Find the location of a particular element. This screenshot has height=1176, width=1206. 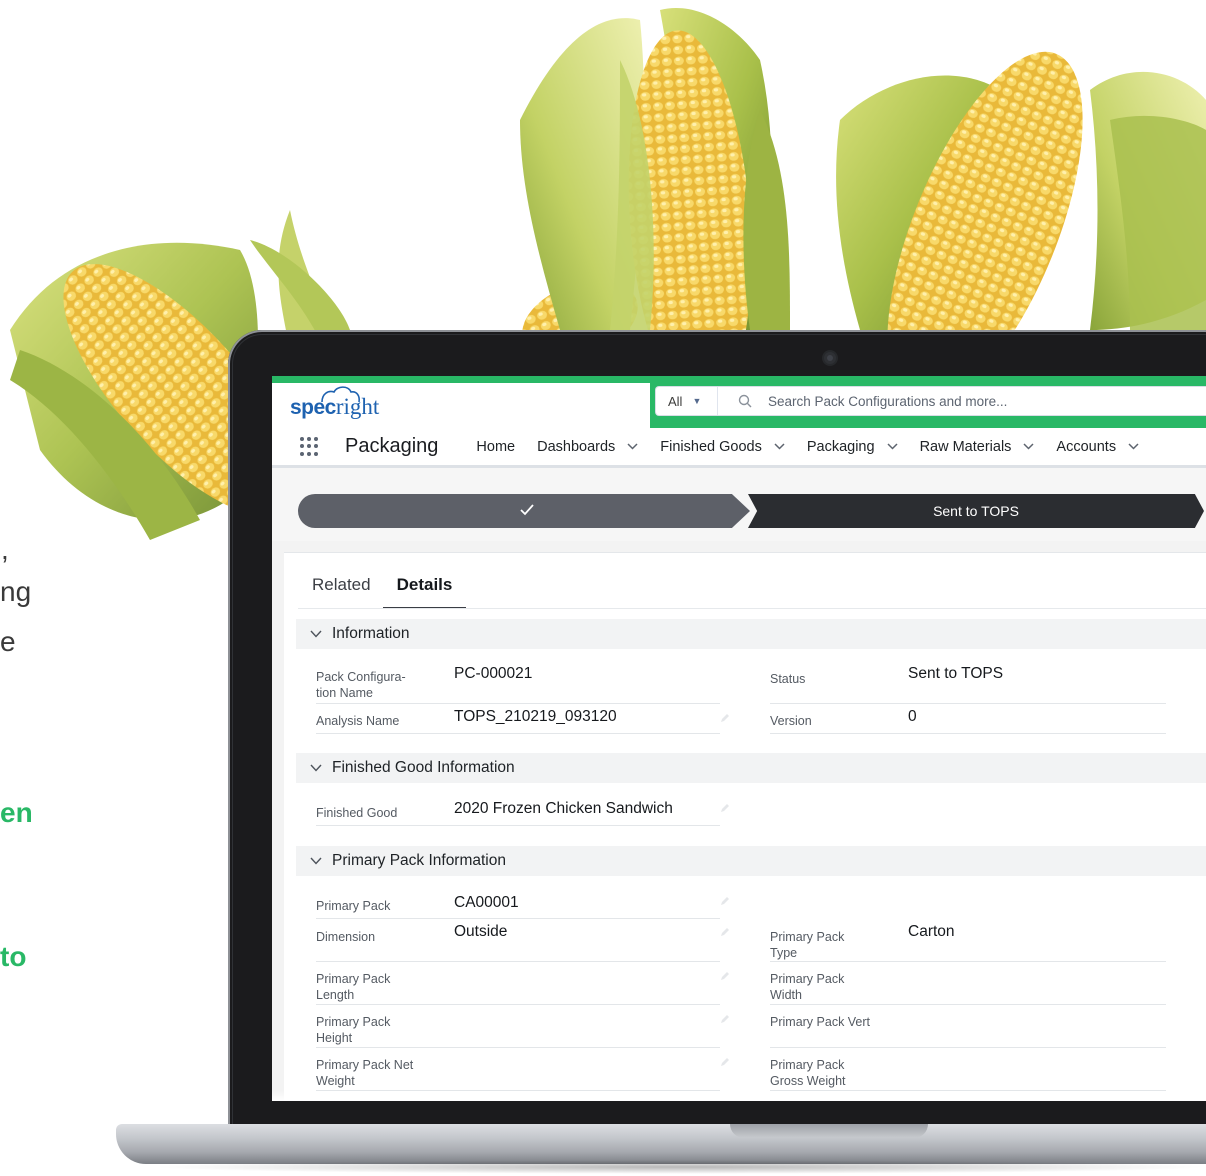

app-name: Packaging is located at coordinates (392, 446).